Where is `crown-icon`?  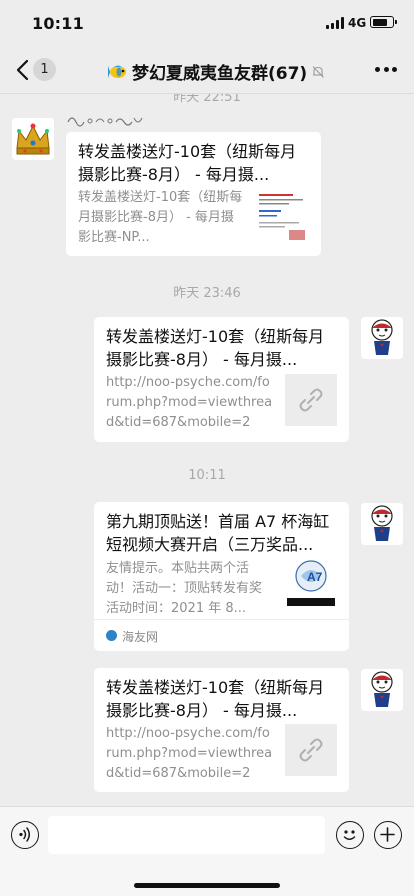
crown-icon is located at coordinates (33, 139).